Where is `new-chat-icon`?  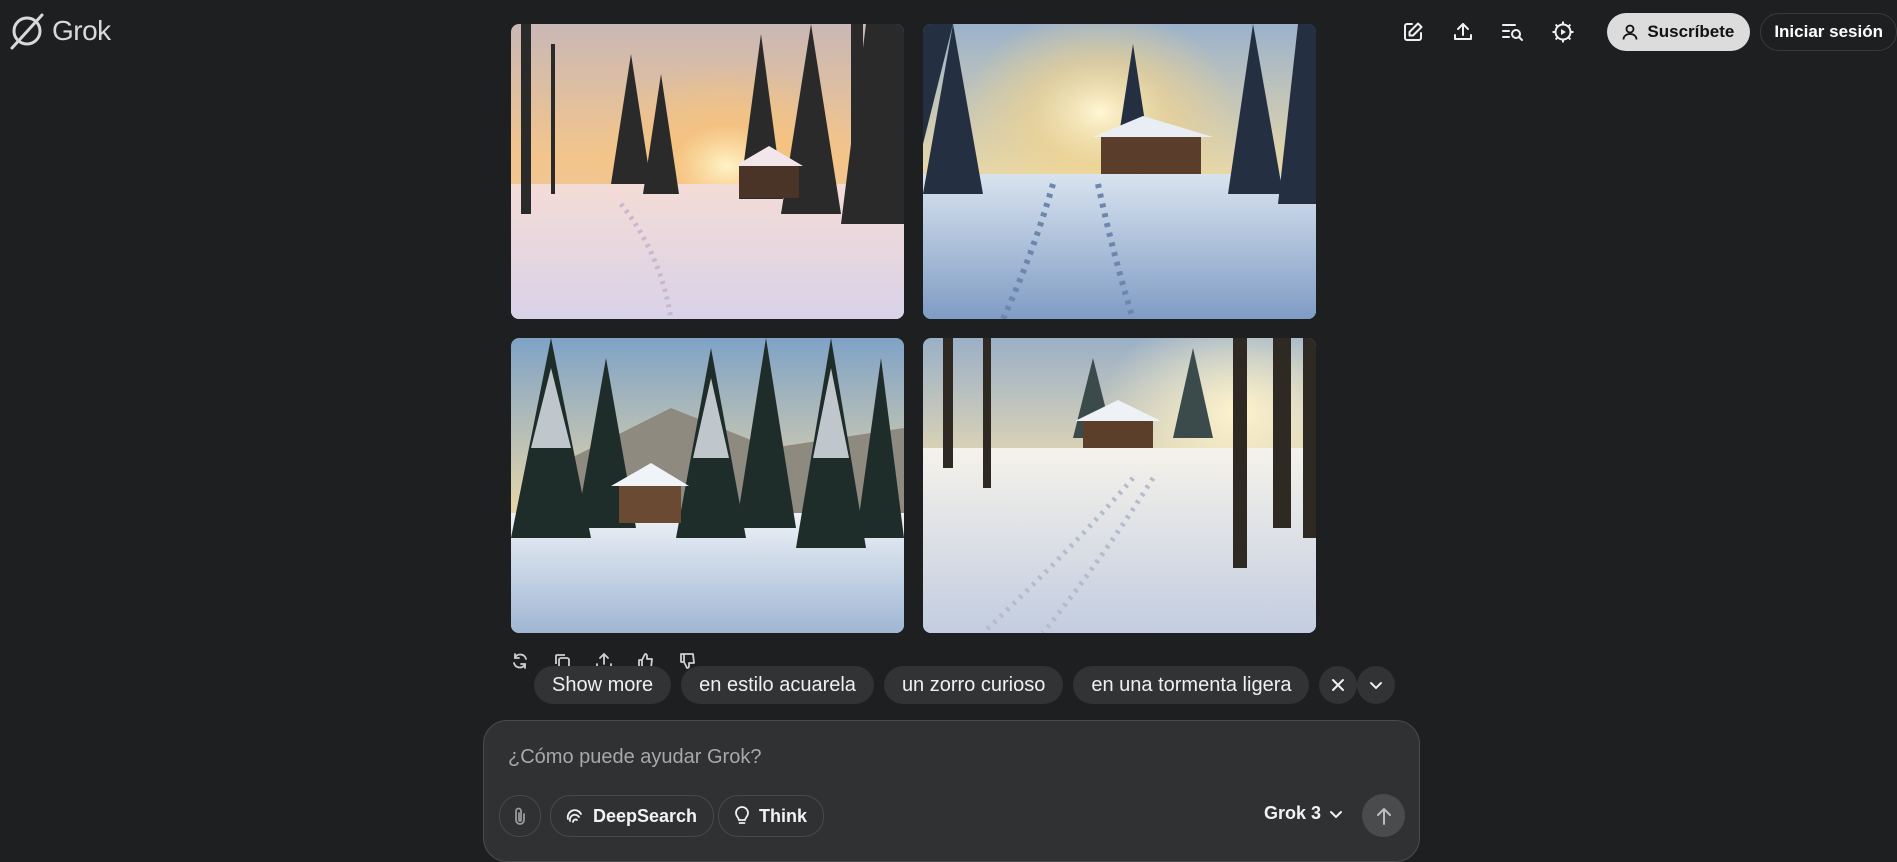
new-chat-icon is located at coordinates (1413, 31).